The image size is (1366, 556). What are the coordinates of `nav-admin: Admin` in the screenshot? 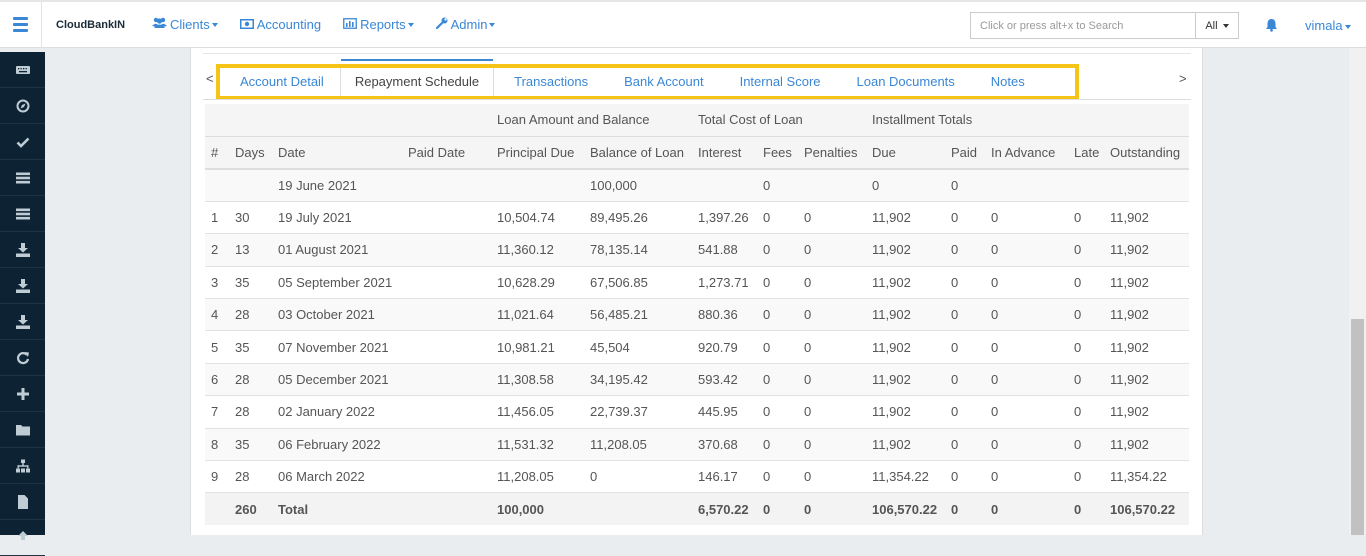 It's located at (465, 24).